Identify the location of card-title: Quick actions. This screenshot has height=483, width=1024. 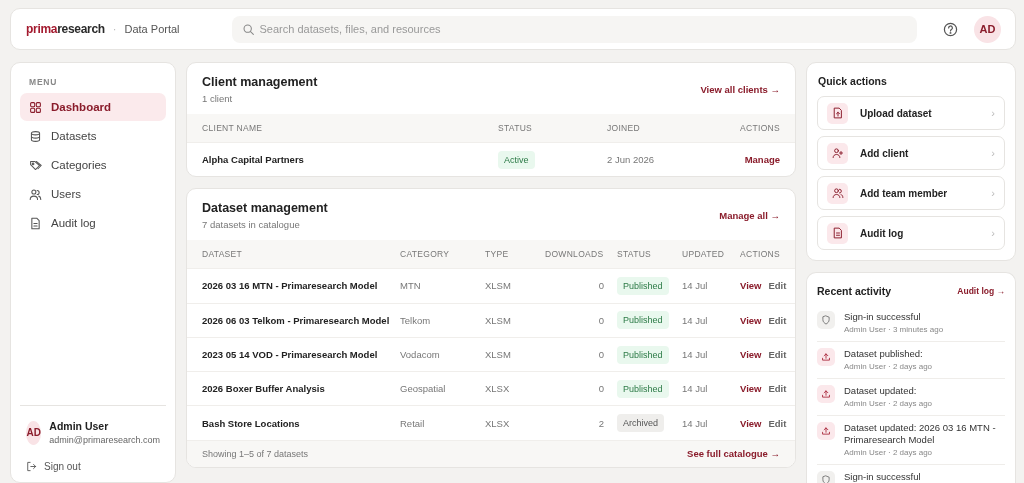
(853, 81).